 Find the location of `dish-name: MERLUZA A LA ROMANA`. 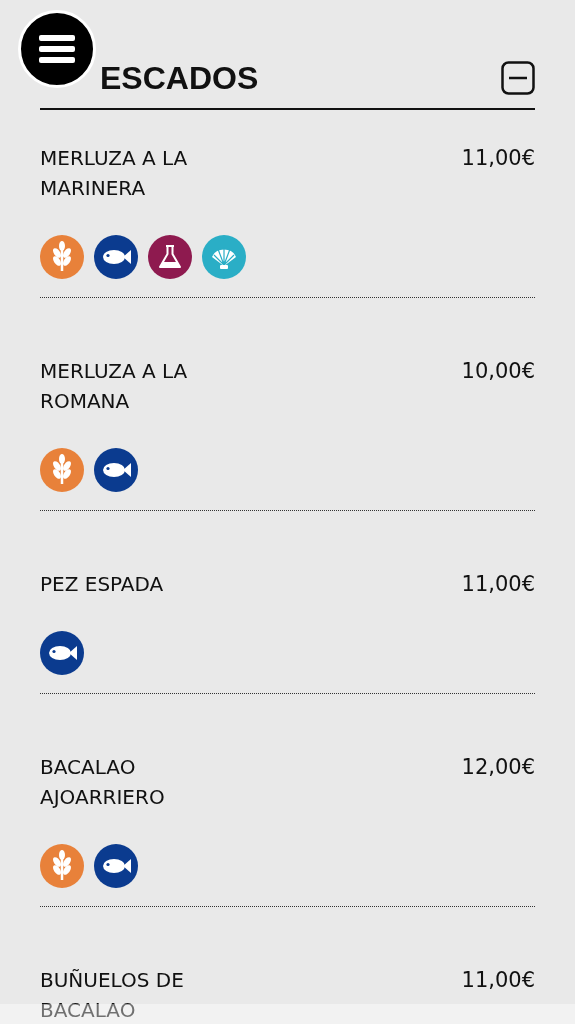

dish-name: MERLUZA A LA ROMANA is located at coordinates (114, 386).